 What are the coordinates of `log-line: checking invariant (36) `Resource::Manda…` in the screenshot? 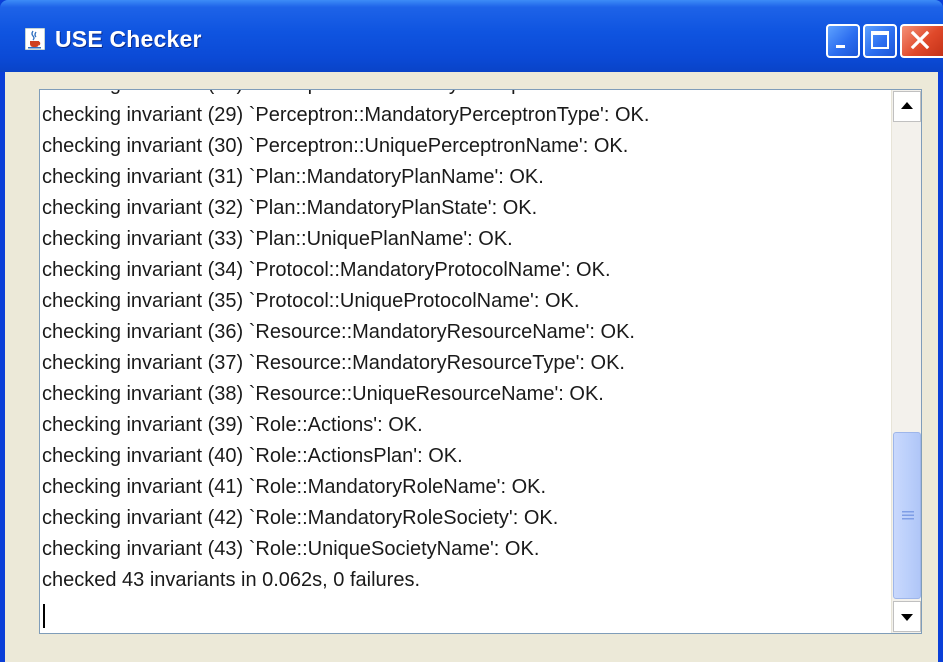 It's located at (338, 332).